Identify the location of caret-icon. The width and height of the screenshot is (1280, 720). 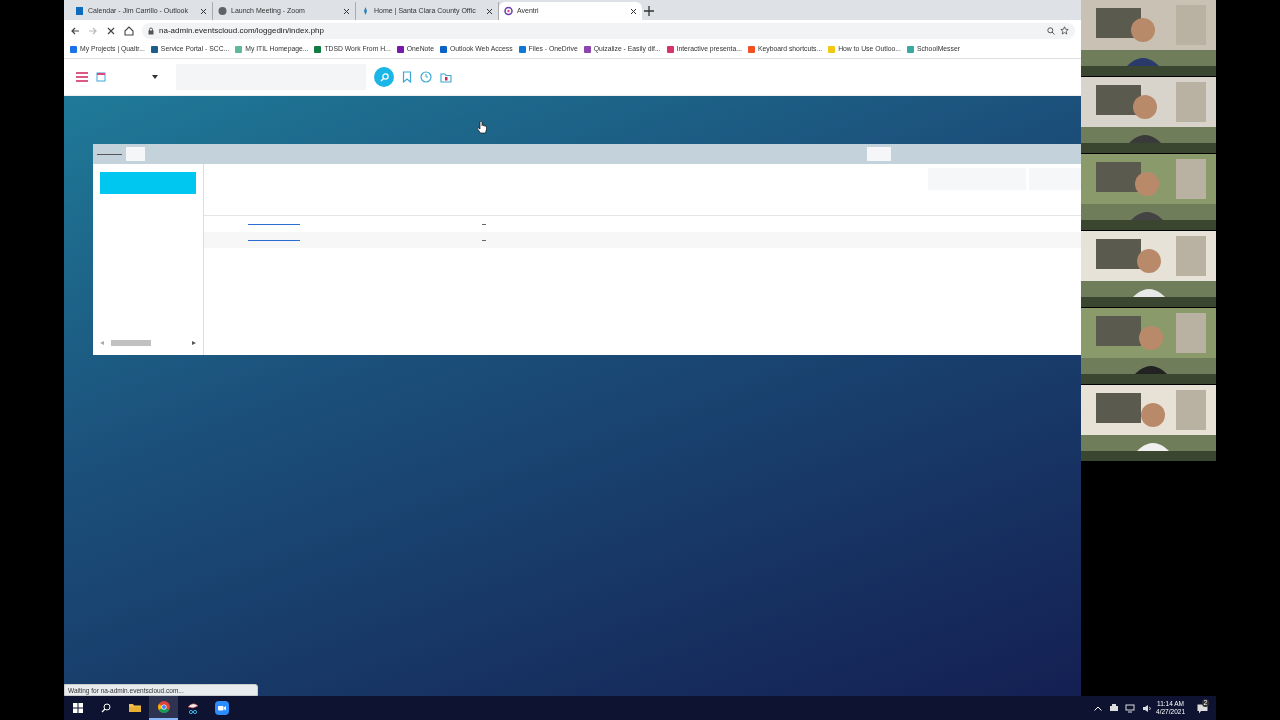
(155, 77).